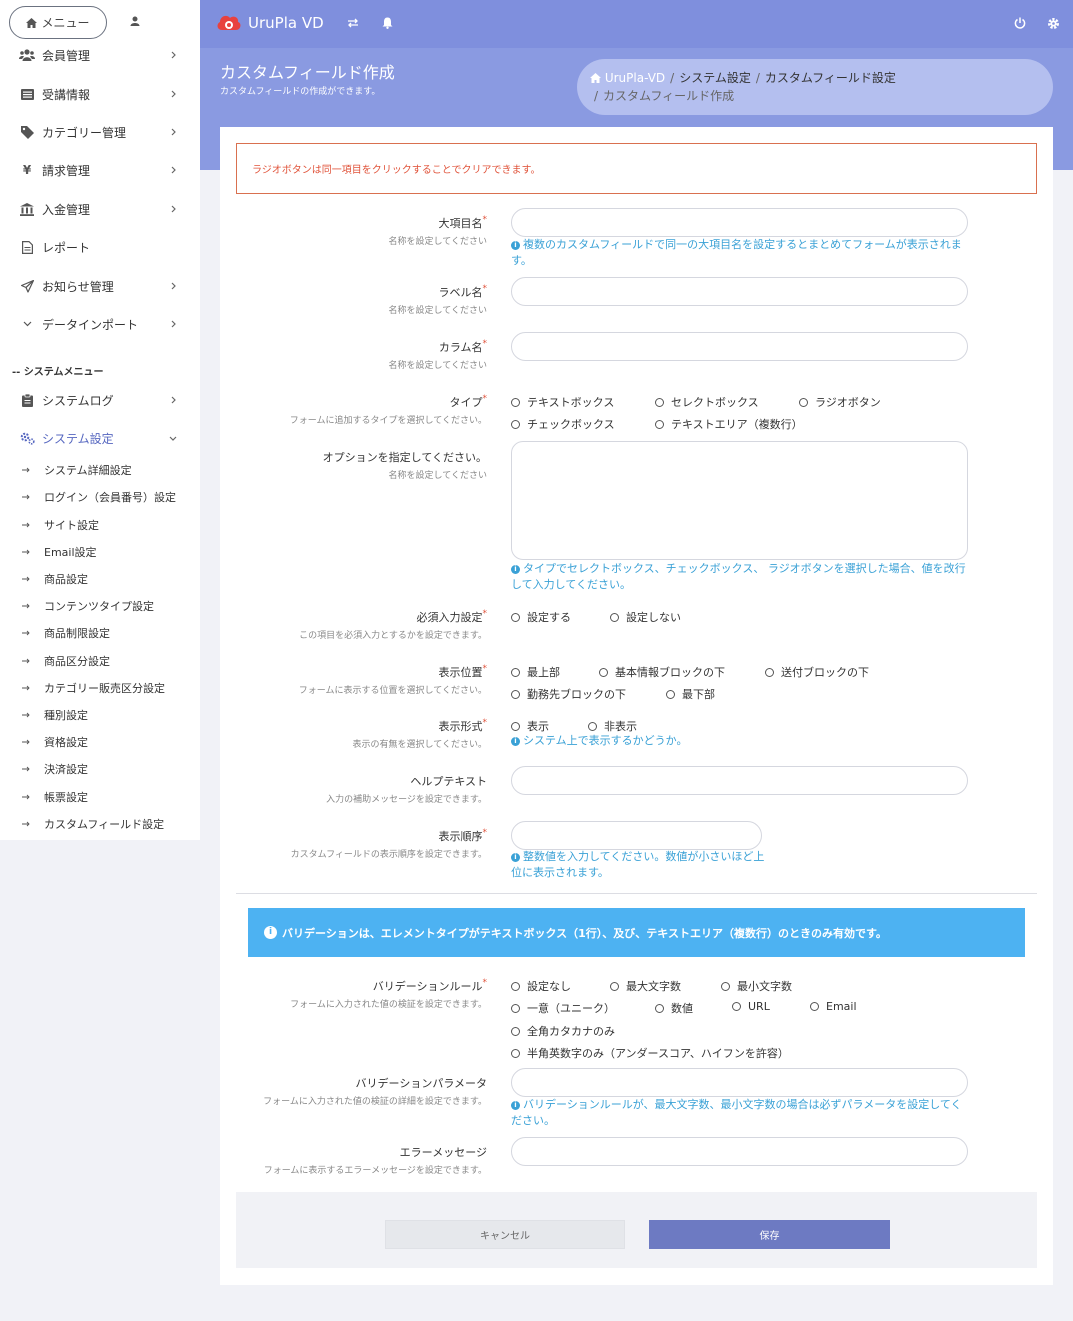  What do you see at coordinates (100, 824) in the screenshot?
I see `sidebar-subitem: カスタムフィールド設定` at bounding box center [100, 824].